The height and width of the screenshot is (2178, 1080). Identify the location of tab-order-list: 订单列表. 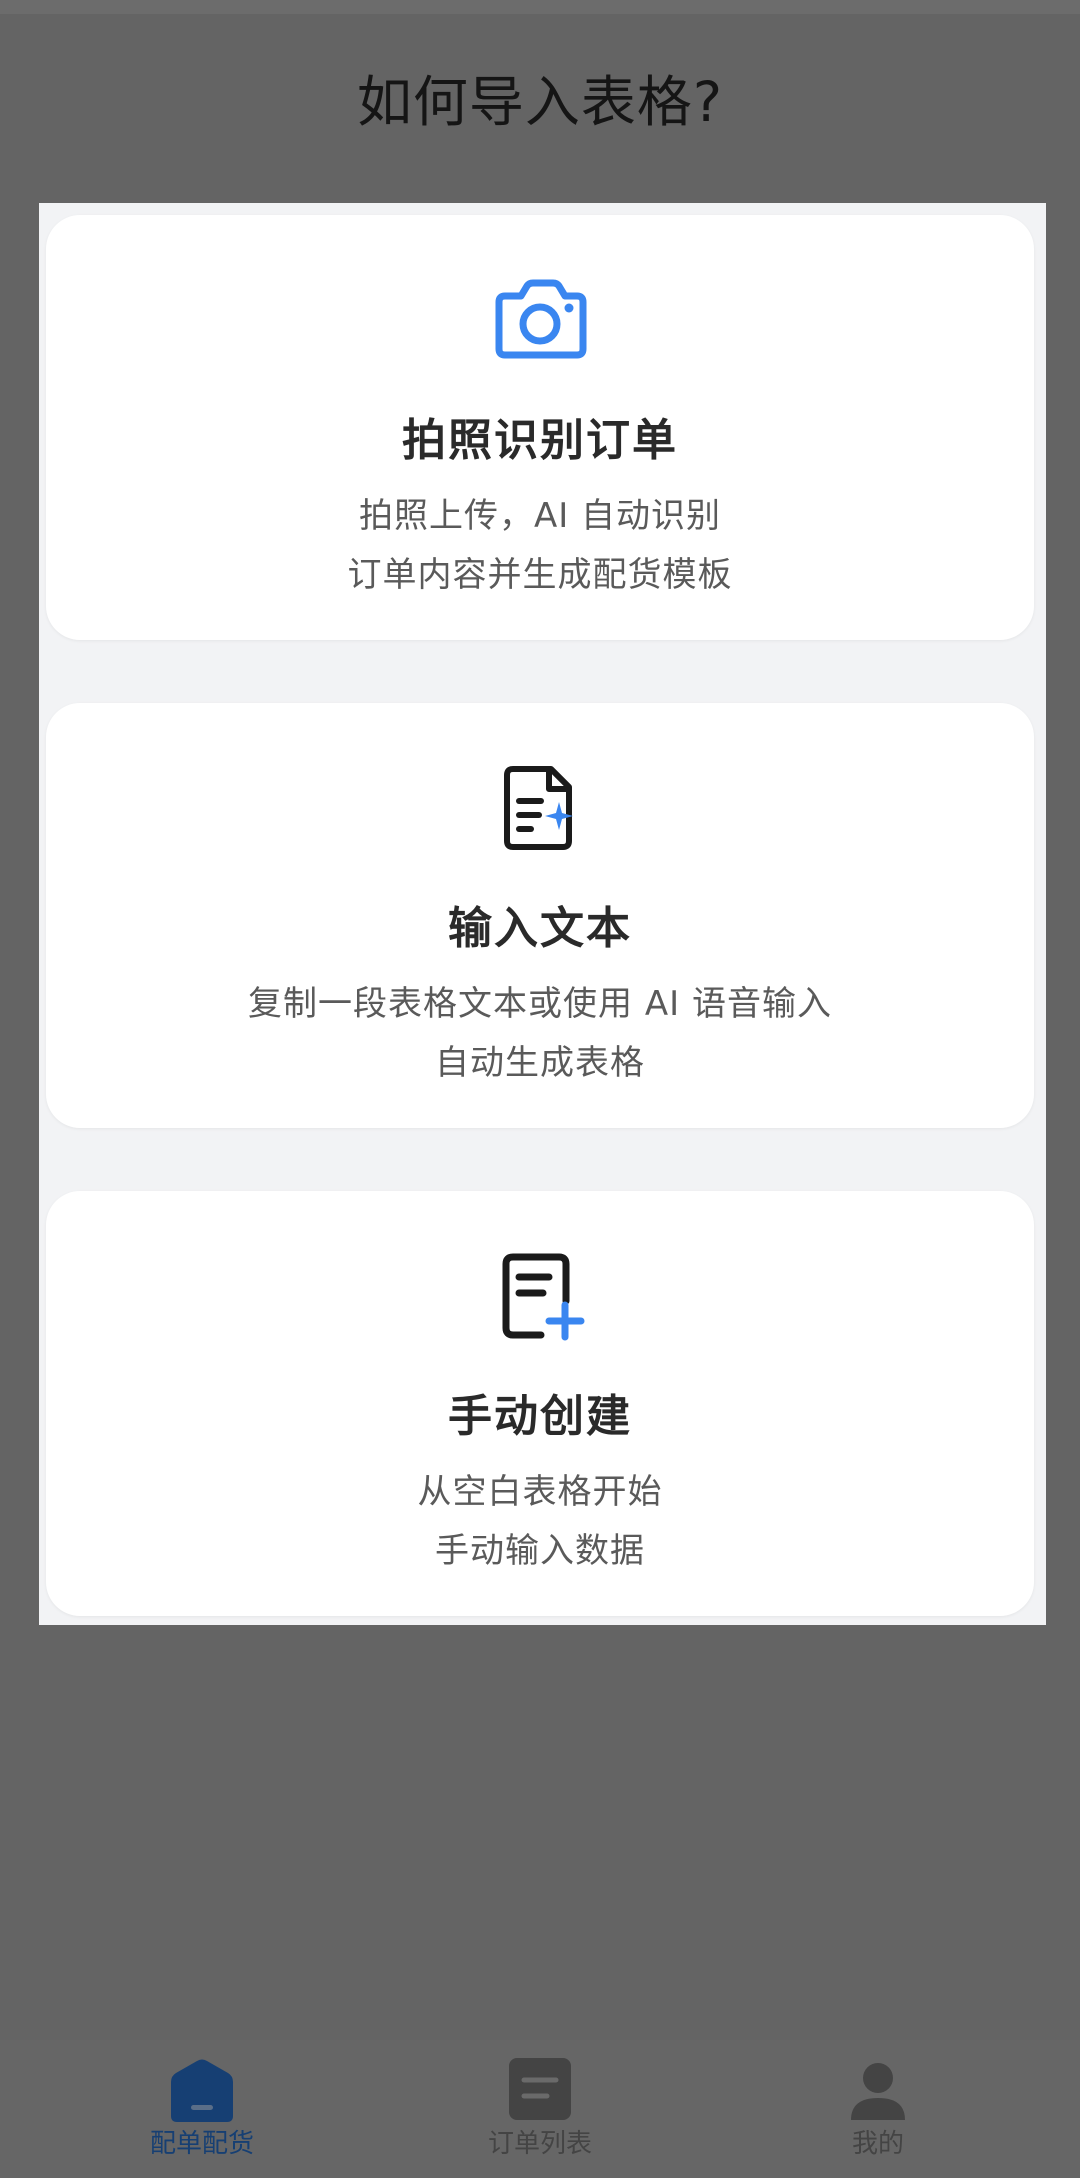
(540, 2109).